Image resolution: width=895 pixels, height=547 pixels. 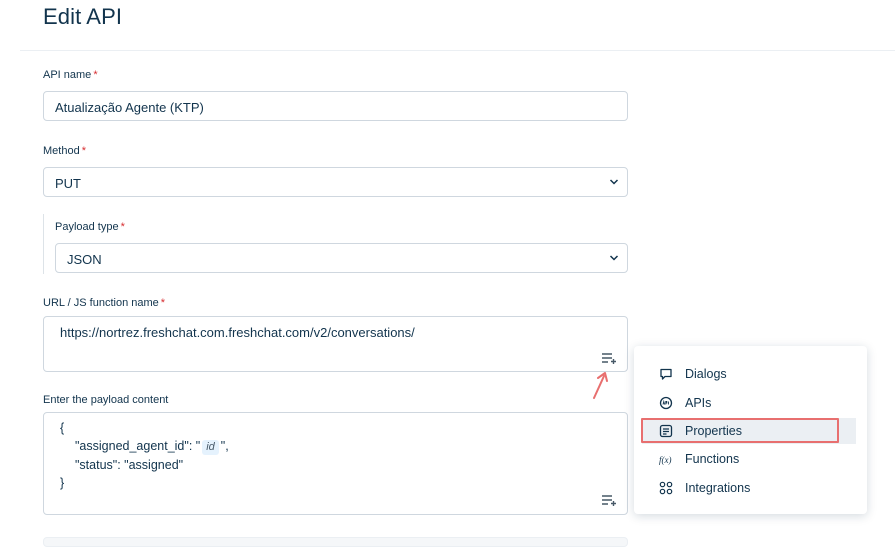 I want to click on next-section-edge, so click(x=335, y=542).